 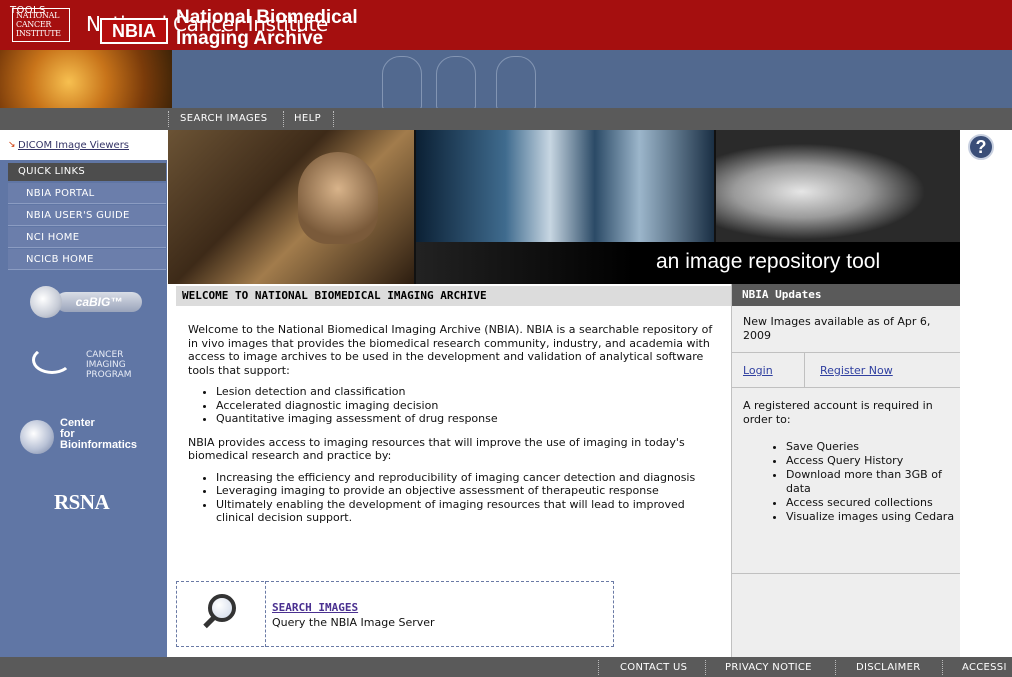 What do you see at coordinates (86, 79) in the screenshot?
I see `banner-artwork` at bounding box center [86, 79].